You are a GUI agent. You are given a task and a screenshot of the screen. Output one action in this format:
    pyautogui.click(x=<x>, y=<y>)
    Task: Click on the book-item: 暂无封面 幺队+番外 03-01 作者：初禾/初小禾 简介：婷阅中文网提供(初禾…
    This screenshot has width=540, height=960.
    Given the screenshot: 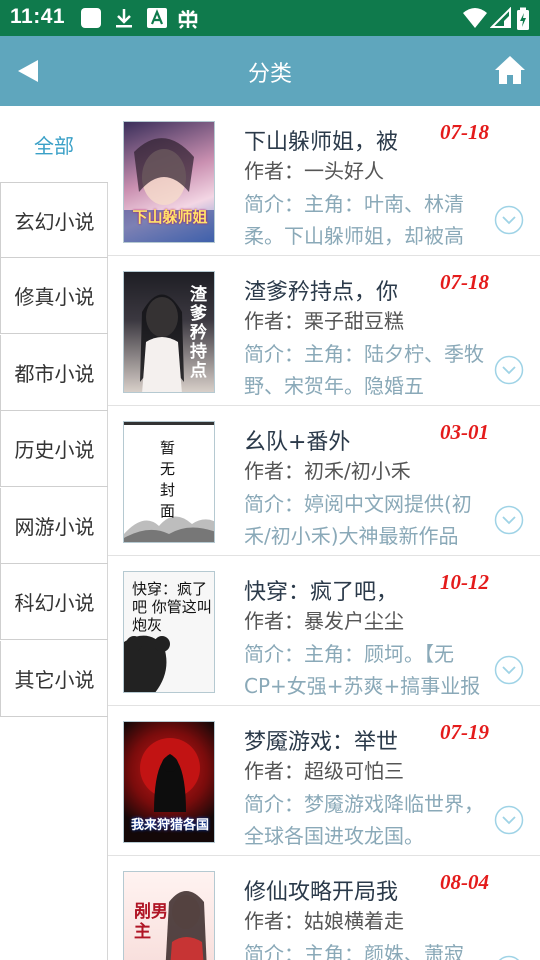 What is the action you would take?
    pyautogui.click(x=324, y=481)
    